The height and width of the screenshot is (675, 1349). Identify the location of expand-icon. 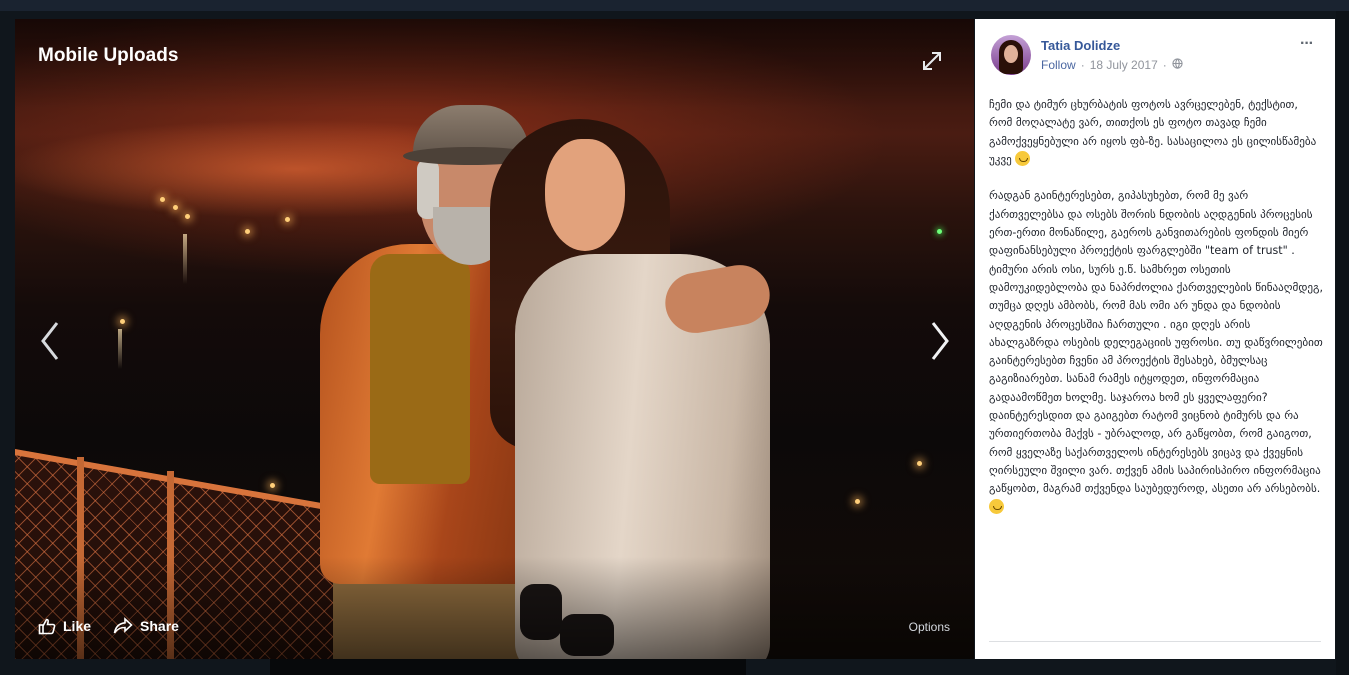
(932, 61).